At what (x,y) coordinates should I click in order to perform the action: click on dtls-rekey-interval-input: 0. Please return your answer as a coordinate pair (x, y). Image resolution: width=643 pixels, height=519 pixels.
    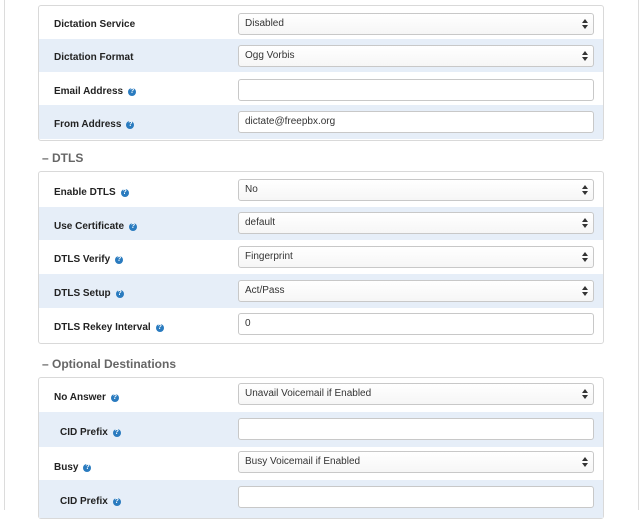
    Looking at the image, I should click on (416, 324).